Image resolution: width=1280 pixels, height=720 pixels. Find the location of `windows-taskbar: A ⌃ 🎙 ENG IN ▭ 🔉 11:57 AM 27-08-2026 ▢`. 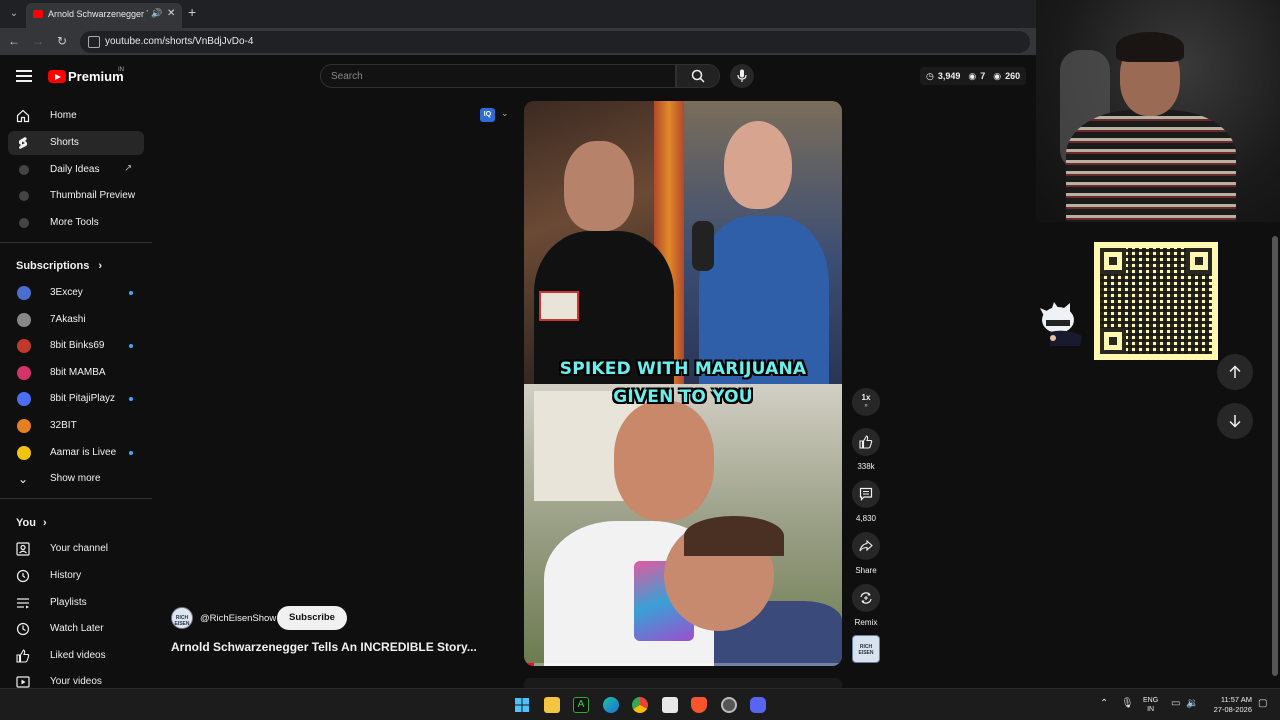

windows-taskbar: A ⌃ 🎙 ENG IN ▭ 🔉 11:57 AM 27-08-2026 ▢ is located at coordinates (640, 704).